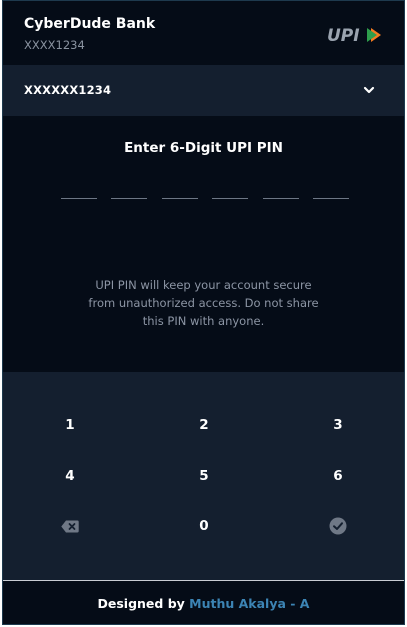 This screenshot has width=407, height=627. I want to click on upi-logo-icon: UPI, so click(354, 35).